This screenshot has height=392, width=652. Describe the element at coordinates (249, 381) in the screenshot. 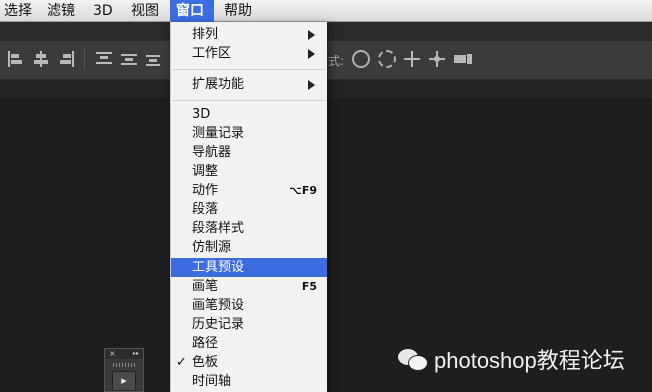

I see `menu-item-timeline: 时间轴` at that location.